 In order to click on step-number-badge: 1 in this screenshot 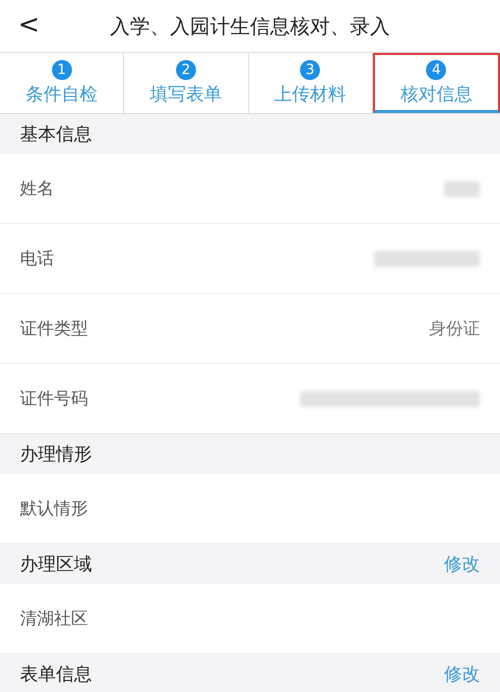, I will do `click(62, 70)`.